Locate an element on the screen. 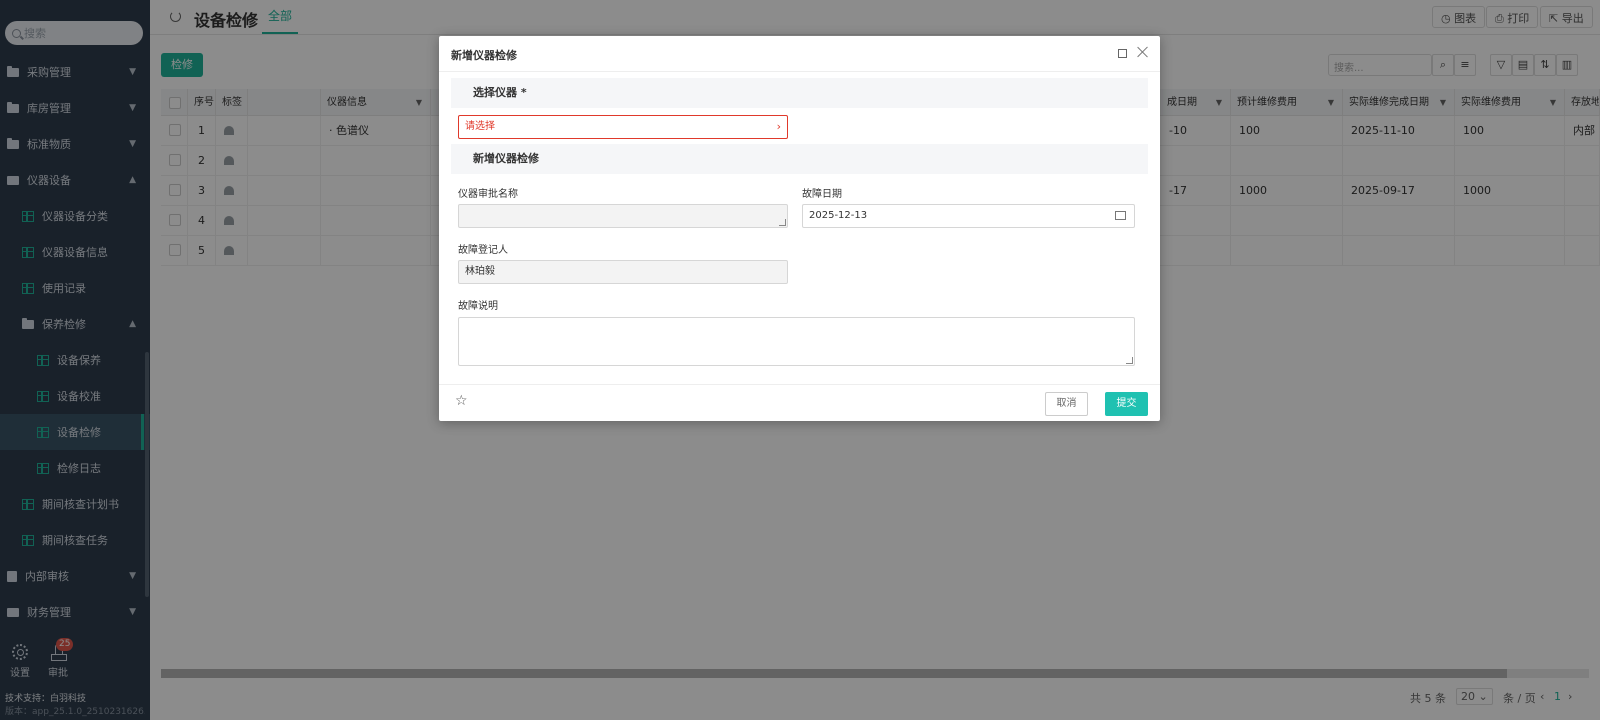 The height and width of the screenshot is (720, 1600). cancel-button: 取消 is located at coordinates (1066, 404).